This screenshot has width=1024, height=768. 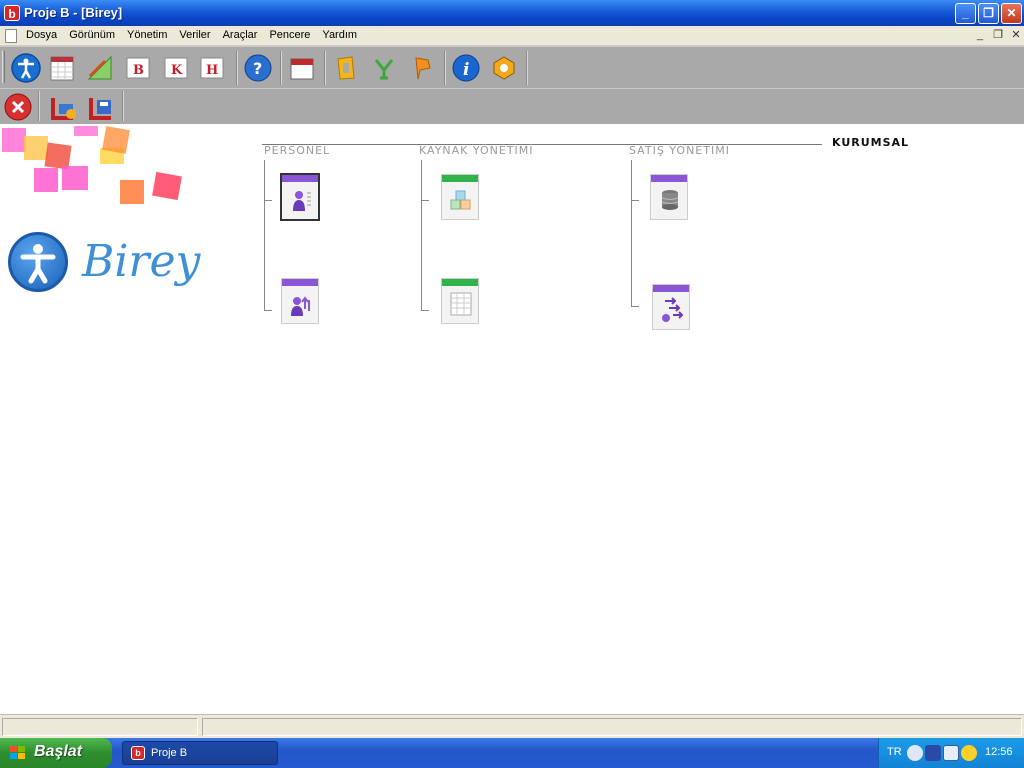 I want to click on network-disconnected-icon, so click(x=933, y=753).